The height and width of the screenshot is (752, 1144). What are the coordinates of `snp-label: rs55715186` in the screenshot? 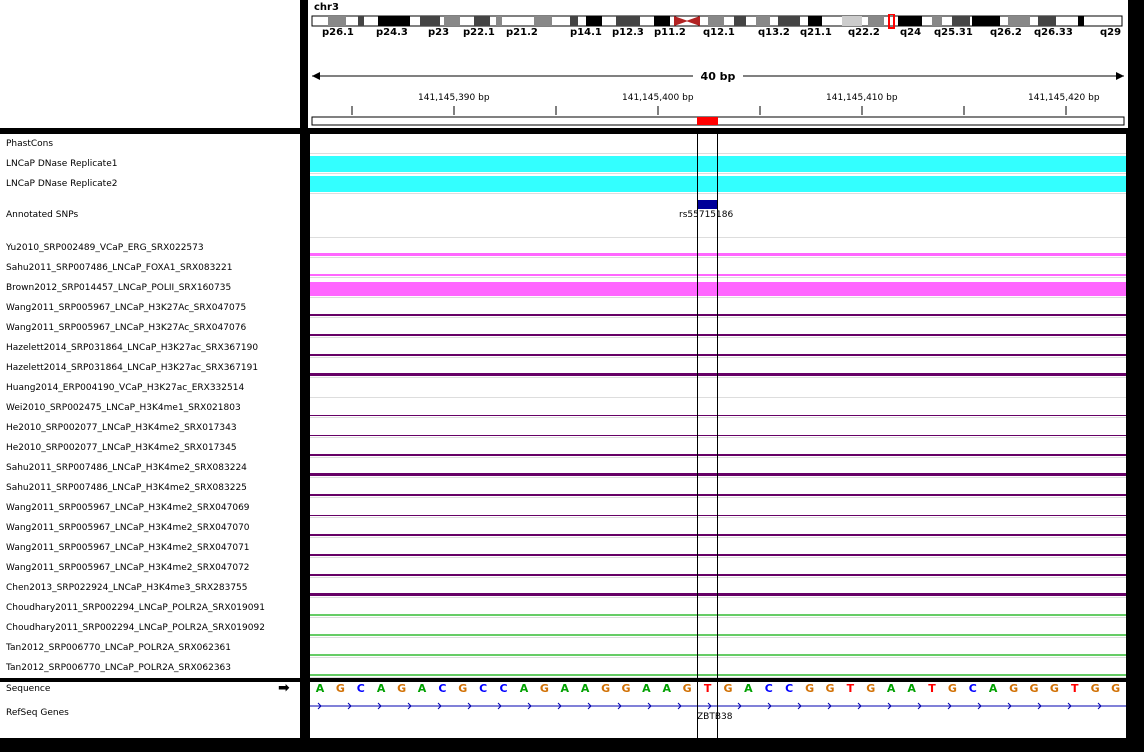 It's located at (706, 215).